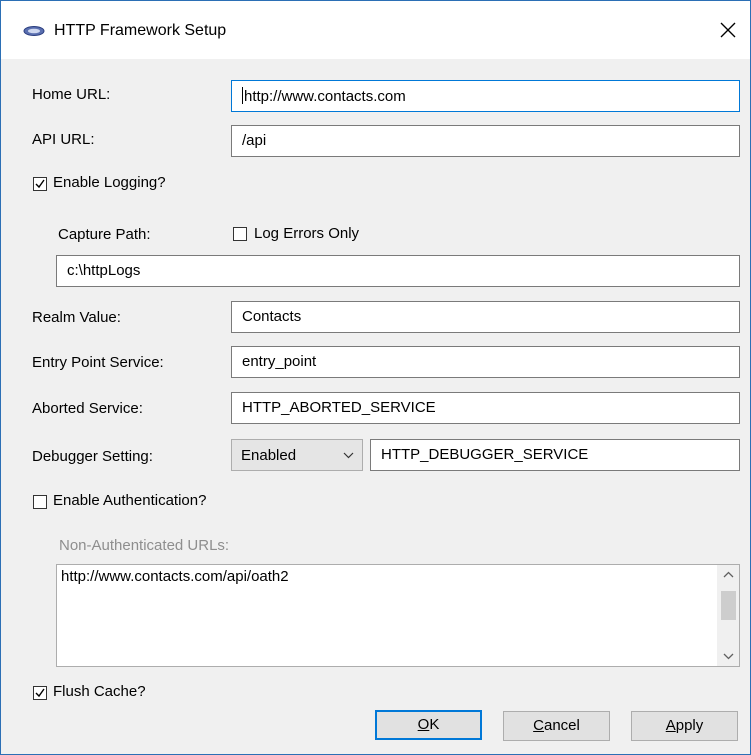 This screenshot has width=751, height=755. What do you see at coordinates (728, 605) in the screenshot?
I see `scrollbar-thumb` at bounding box center [728, 605].